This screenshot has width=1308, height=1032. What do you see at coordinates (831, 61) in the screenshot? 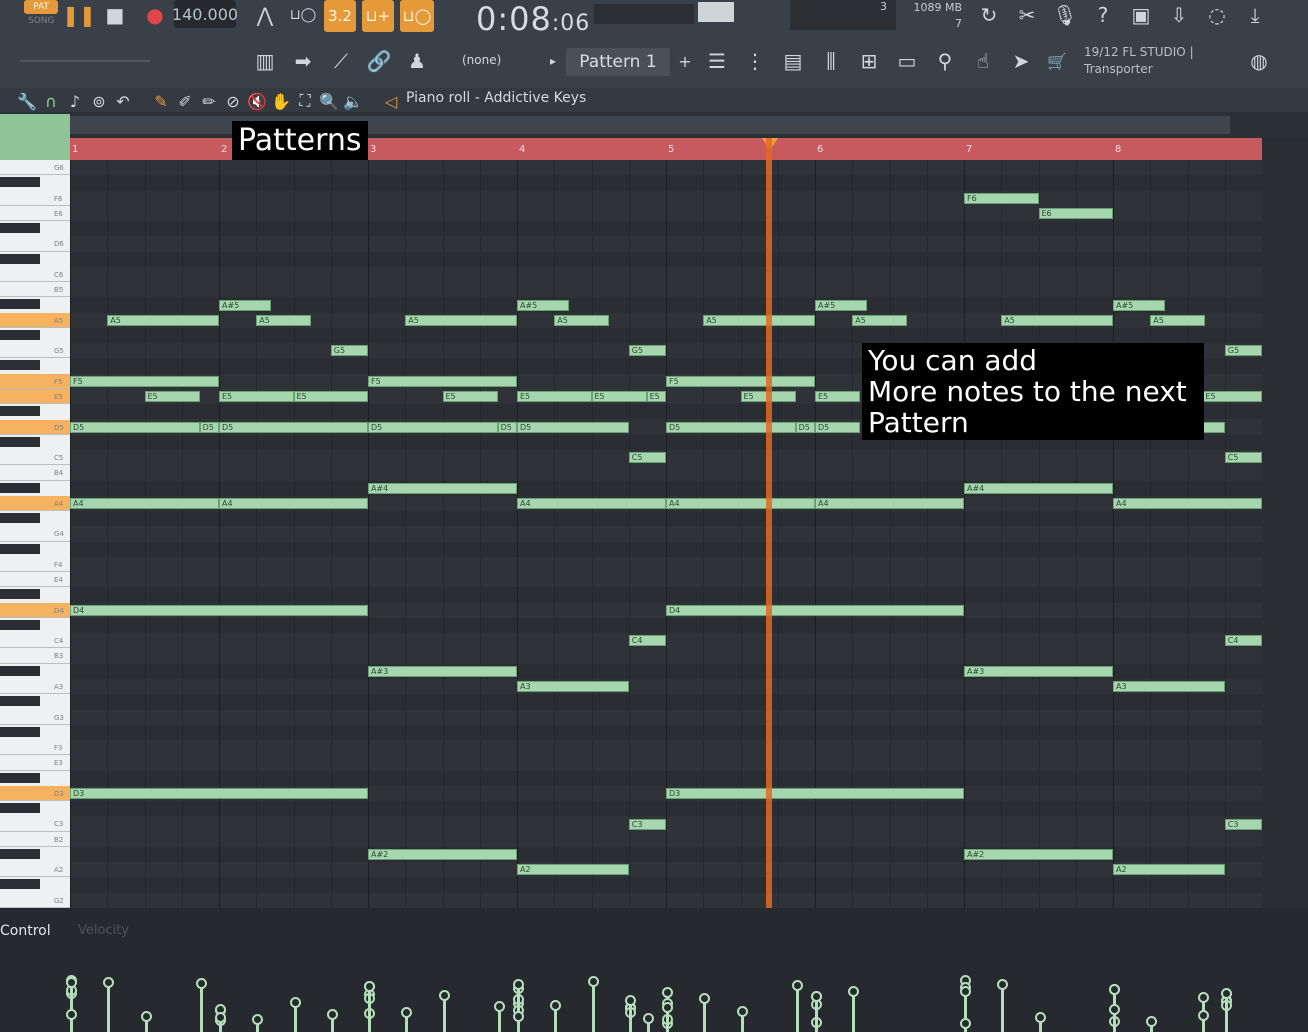
I see `mixer-icon: ⫼` at bounding box center [831, 61].